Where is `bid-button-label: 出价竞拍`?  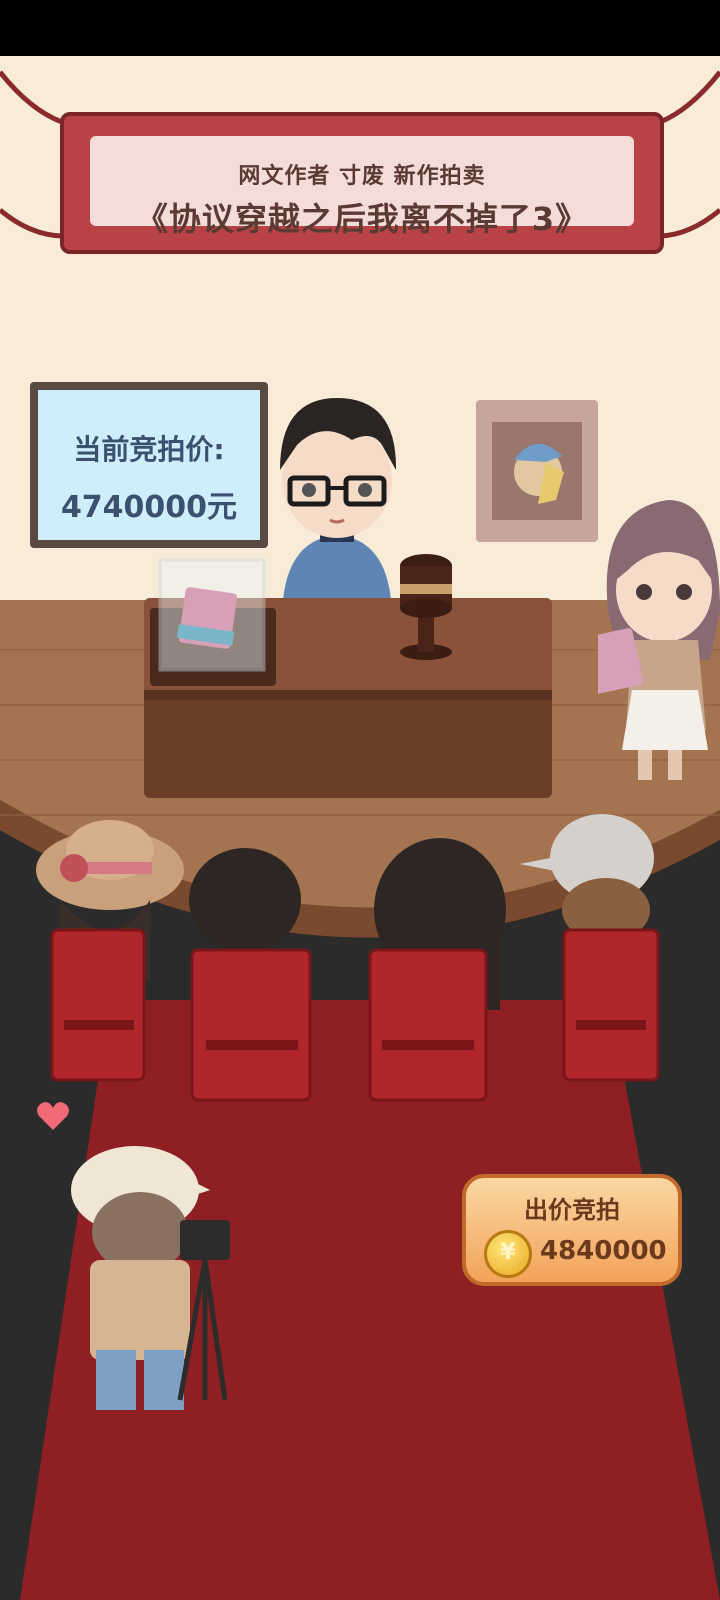
bid-button-label: 出价竞拍 is located at coordinates (572, 1210).